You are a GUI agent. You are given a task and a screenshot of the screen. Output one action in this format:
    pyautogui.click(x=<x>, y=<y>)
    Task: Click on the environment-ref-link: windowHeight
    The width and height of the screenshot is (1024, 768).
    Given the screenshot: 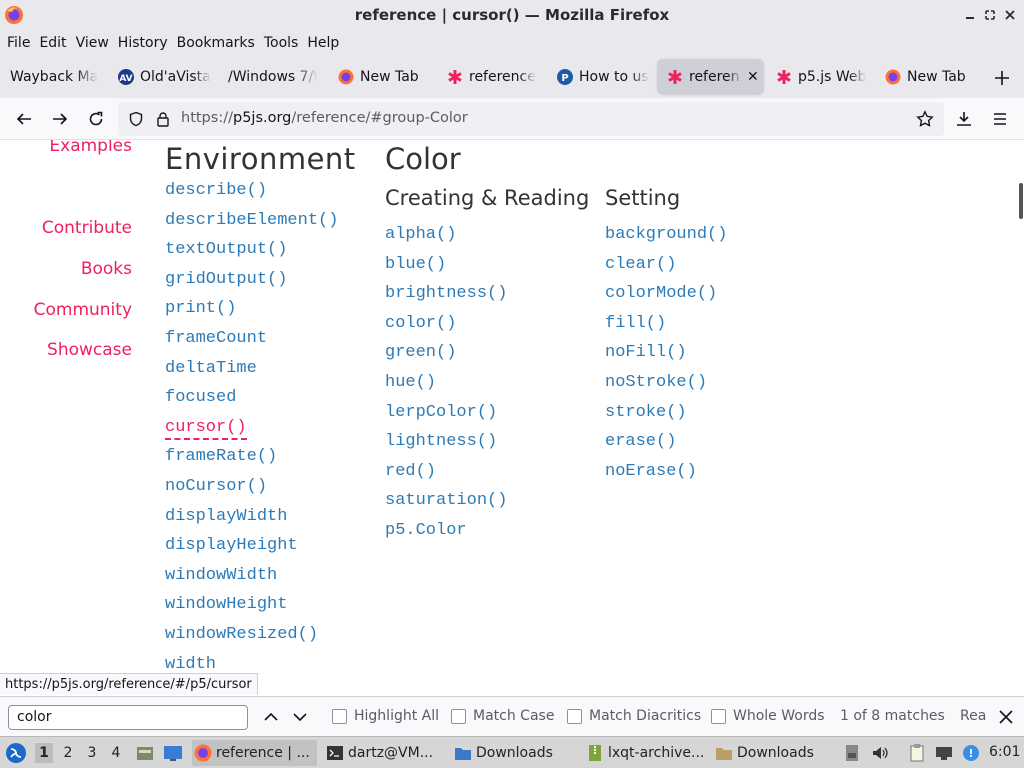 What is the action you would take?
    pyautogui.click(x=226, y=604)
    